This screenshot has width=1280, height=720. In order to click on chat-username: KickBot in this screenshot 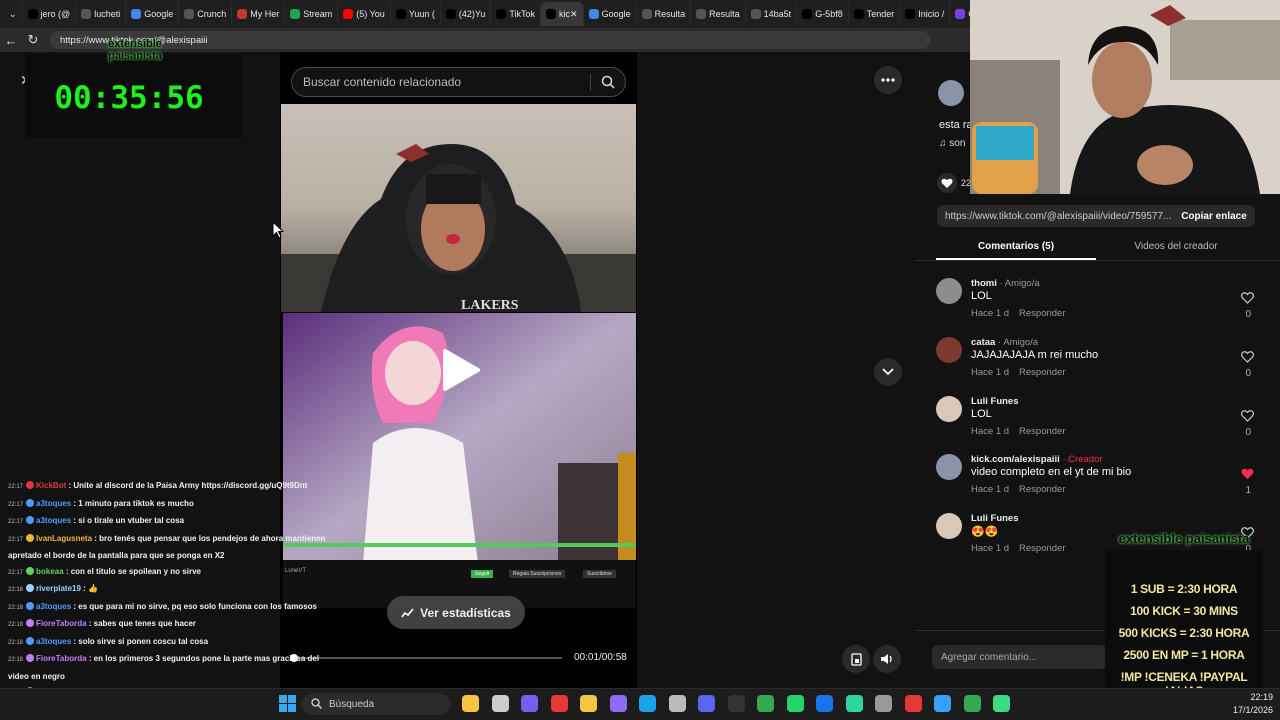, I will do `click(51, 485)`.